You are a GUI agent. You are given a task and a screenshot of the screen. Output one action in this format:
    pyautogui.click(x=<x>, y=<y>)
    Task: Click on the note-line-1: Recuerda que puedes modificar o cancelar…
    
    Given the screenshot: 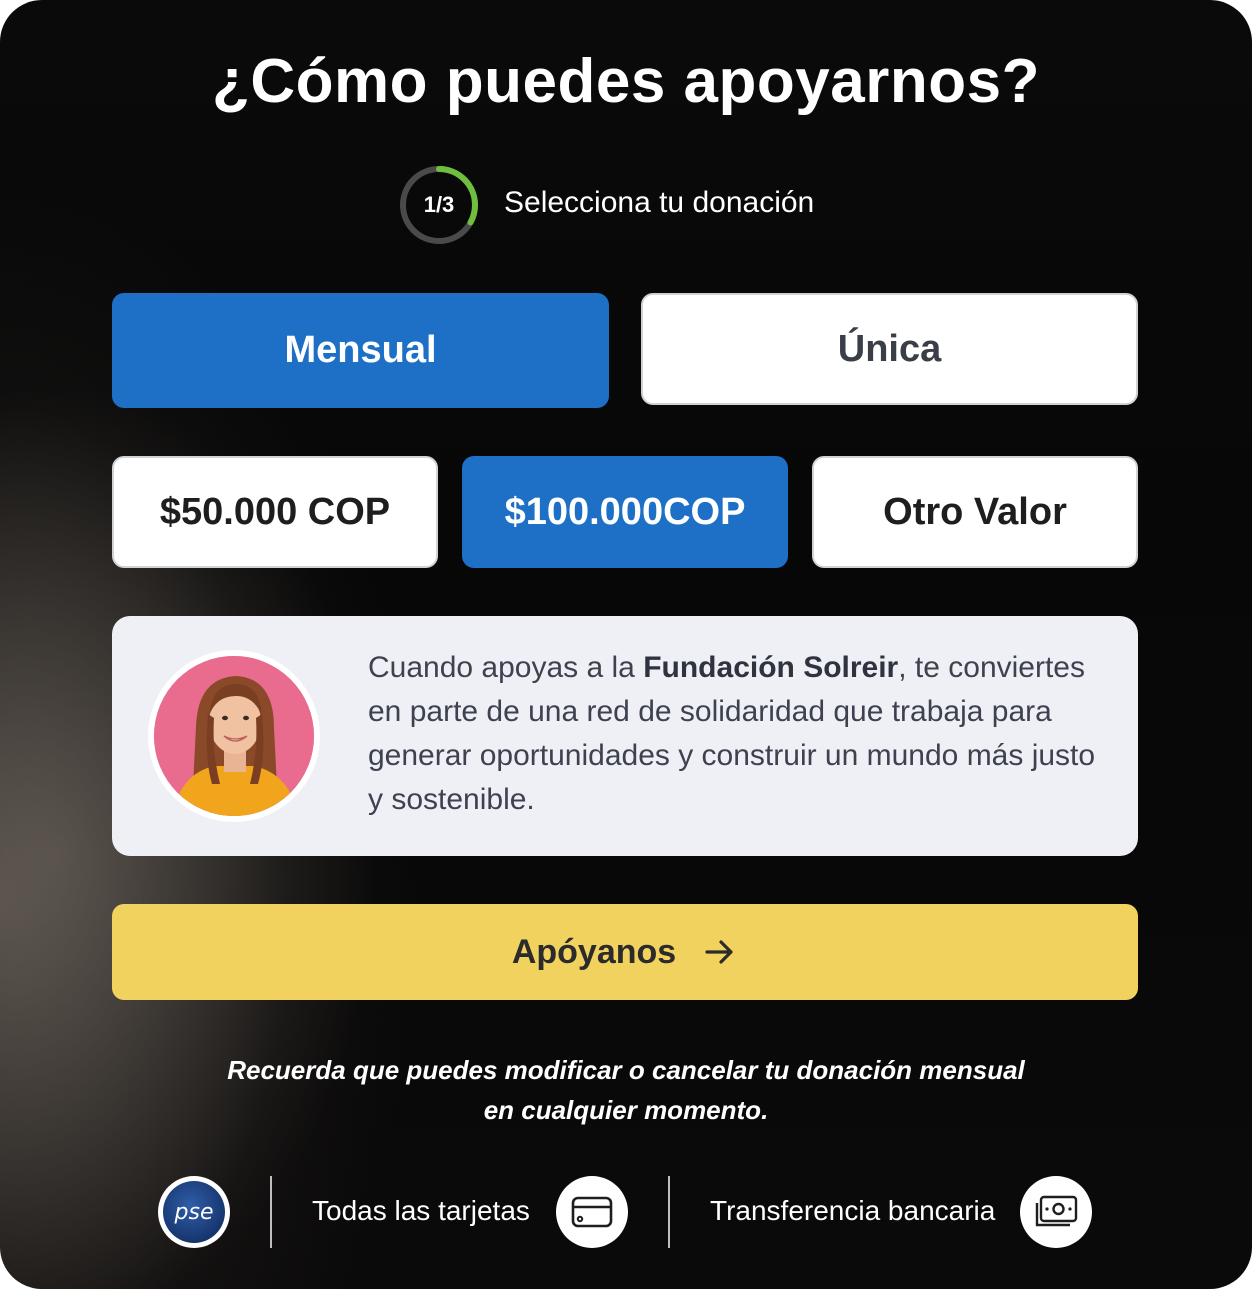 What is the action you would take?
    pyautogui.click(x=626, y=1070)
    